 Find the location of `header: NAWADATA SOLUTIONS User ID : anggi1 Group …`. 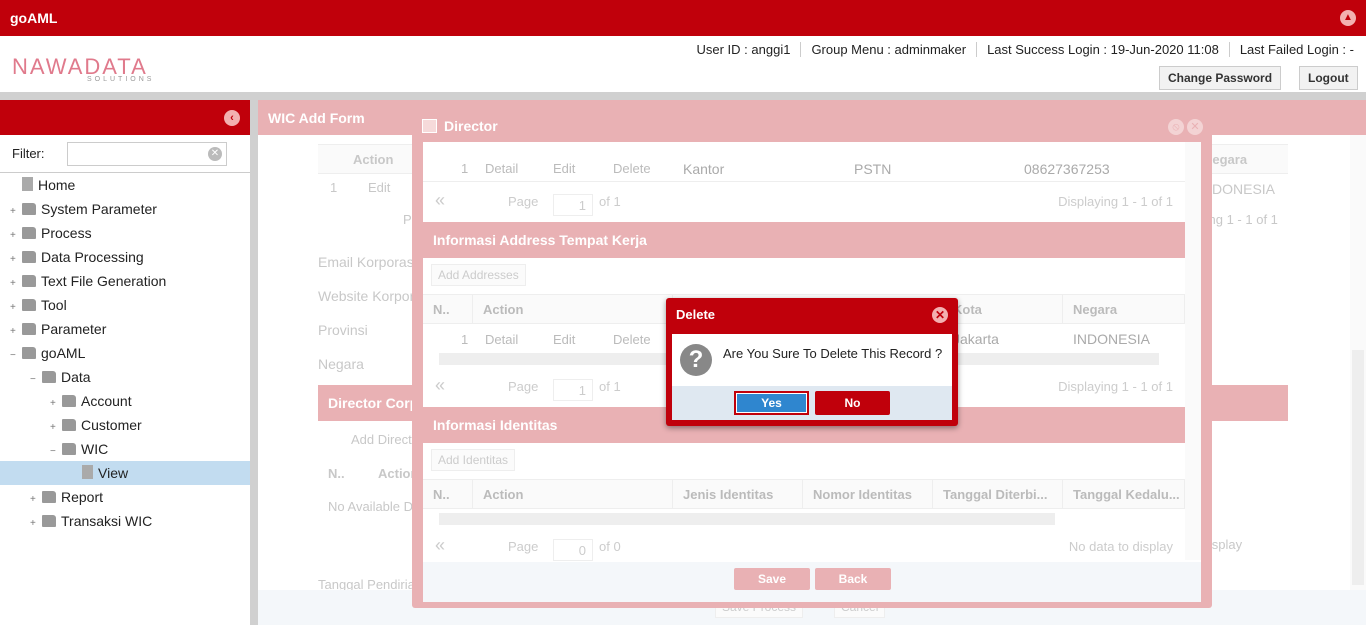

header: NAWADATA SOLUTIONS User ID : anggi1 Group … is located at coordinates (683, 64).